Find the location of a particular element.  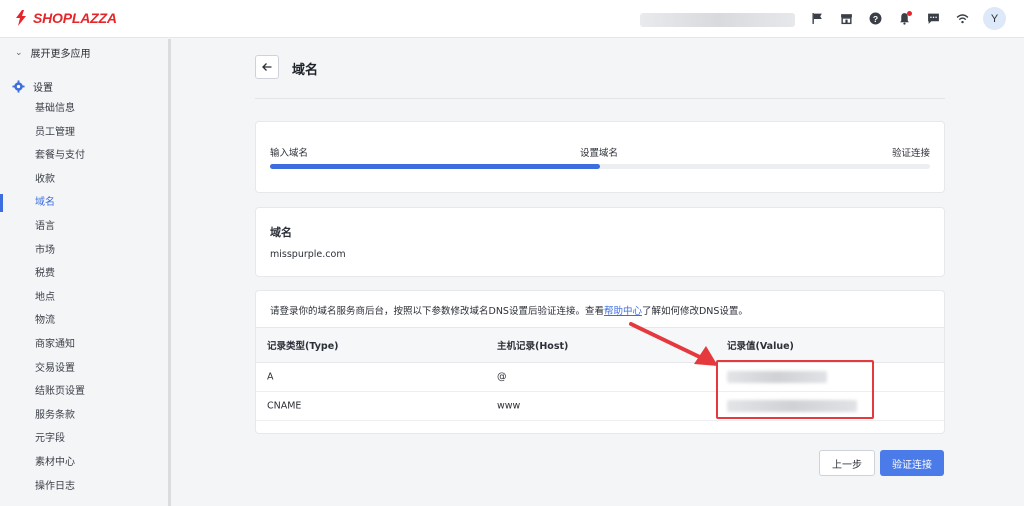

sidebar-item: 地点 is located at coordinates (82, 298).